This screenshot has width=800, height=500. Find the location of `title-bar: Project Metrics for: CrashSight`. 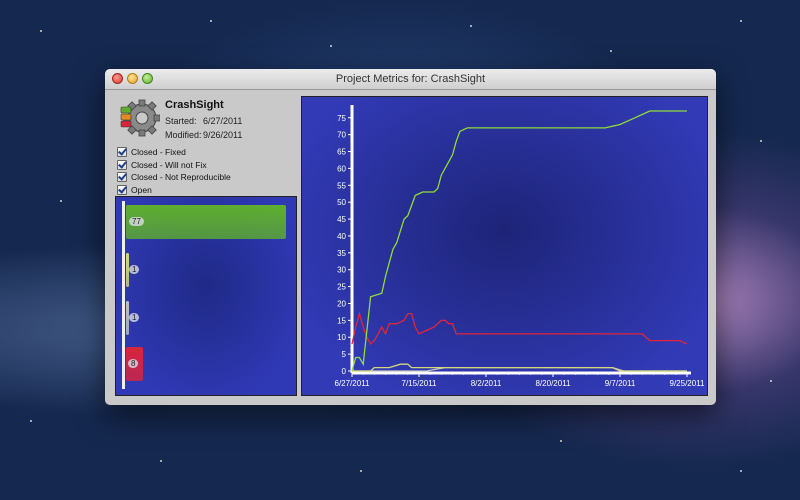

title-bar: Project Metrics for: CrashSight is located at coordinates (410, 79).